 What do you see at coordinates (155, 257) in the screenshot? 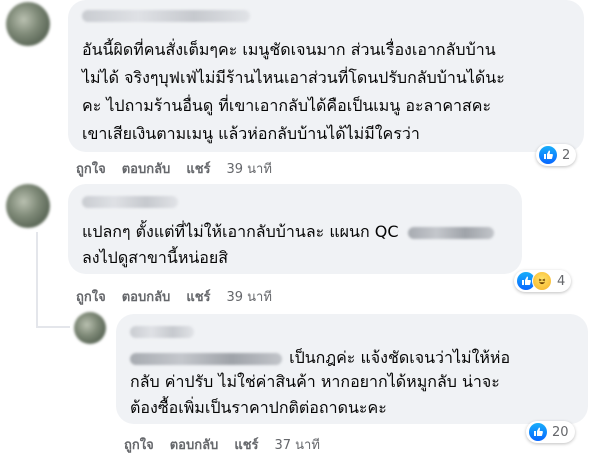
I see `comment-text-line: ลงไปดูสาขานี้หน่อยสิ` at bounding box center [155, 257].